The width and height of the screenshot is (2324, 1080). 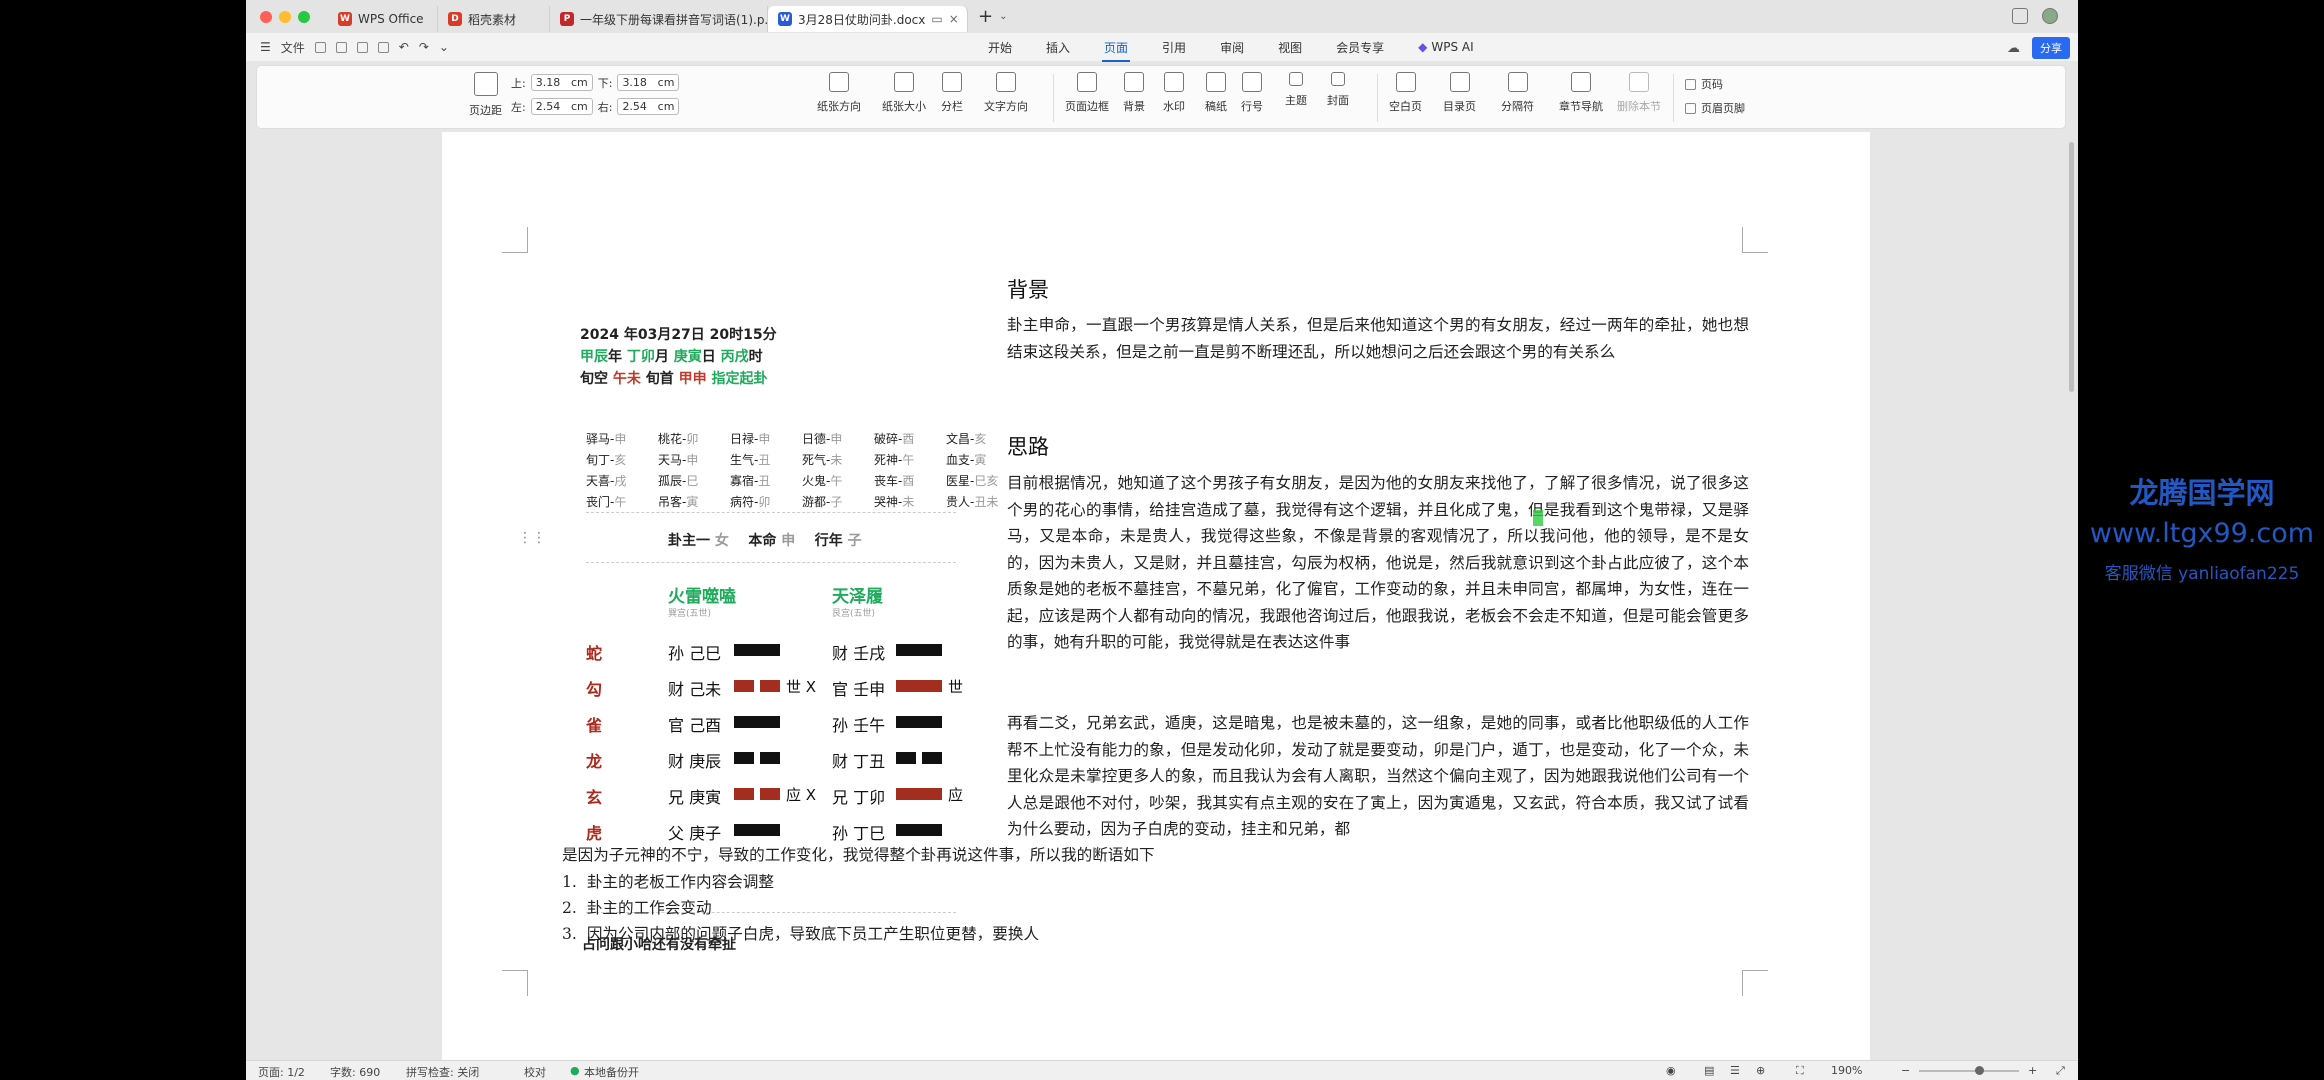 I want to click on fit-screen-icon: ⛶, so click(x=1800, y=1071).